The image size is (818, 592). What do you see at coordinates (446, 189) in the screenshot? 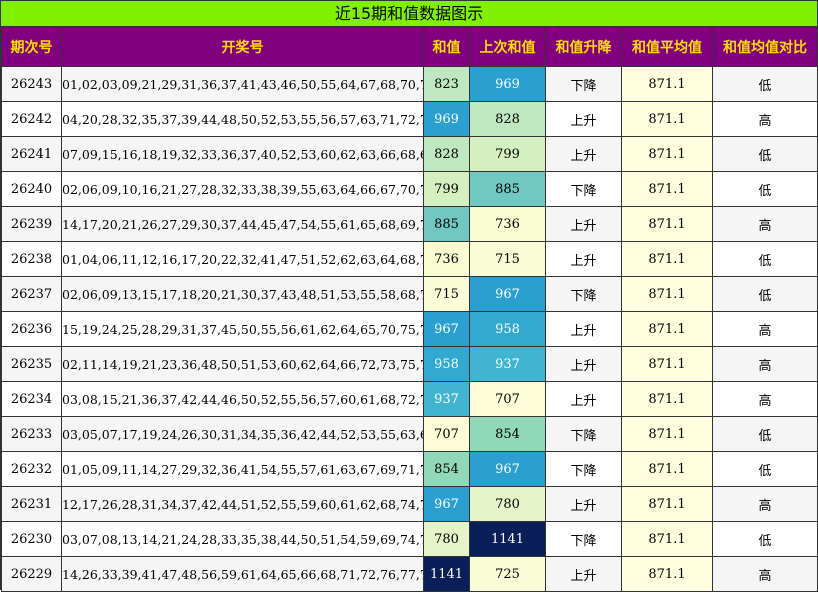
I see `sum-cell: 799` at bounding box center [446, 189].